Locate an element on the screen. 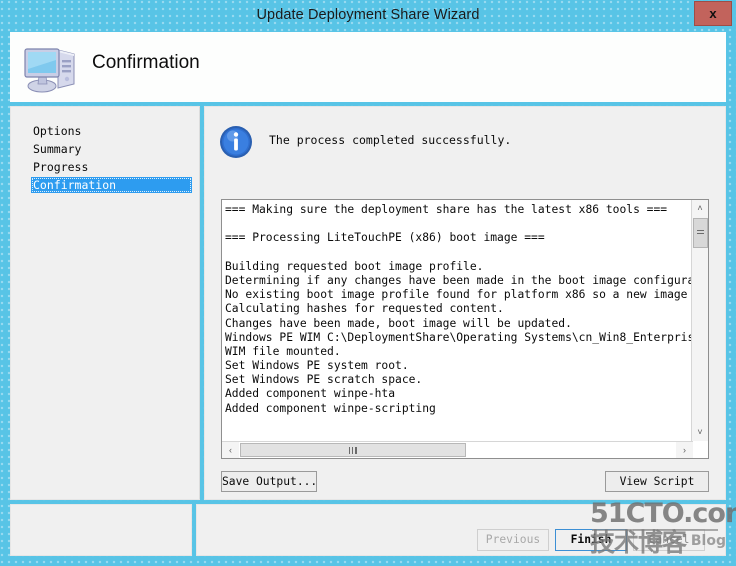 This screenshot has width=736, height=566. log-line: Set Windows PE system root. is located at coordinates (317, 366).